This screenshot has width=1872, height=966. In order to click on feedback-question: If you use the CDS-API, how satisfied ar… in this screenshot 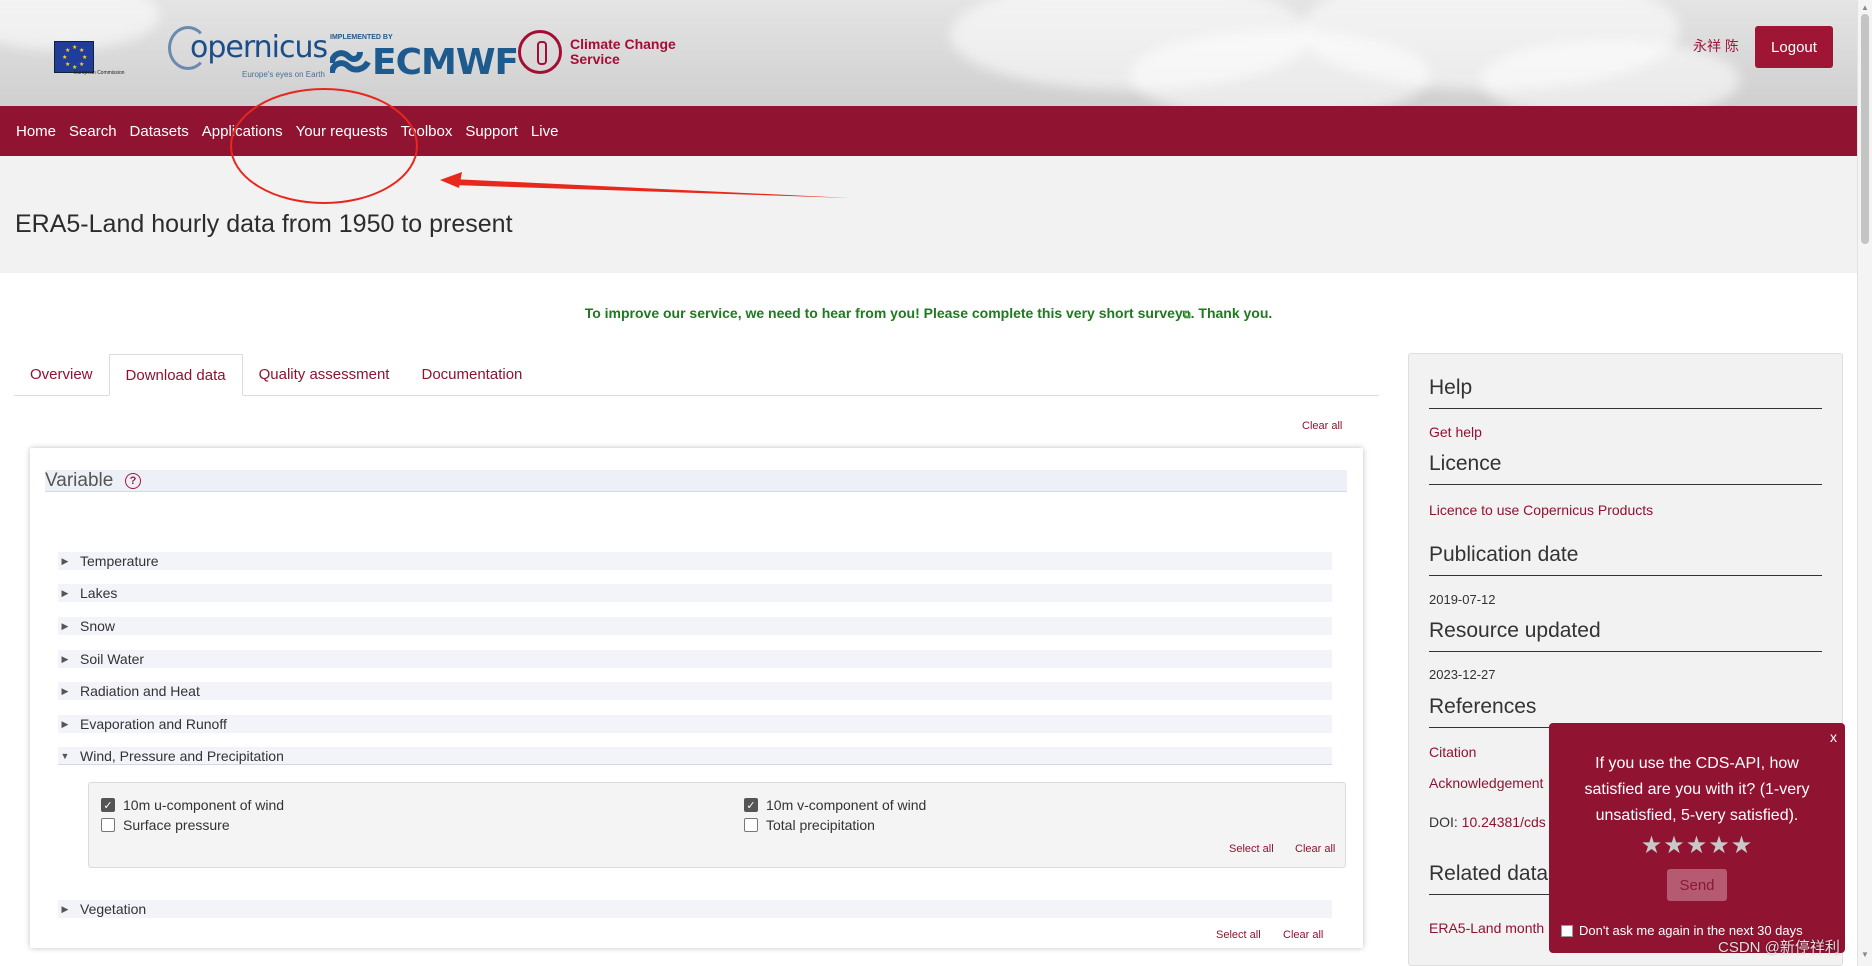, I will do `click(1697, 789)`.